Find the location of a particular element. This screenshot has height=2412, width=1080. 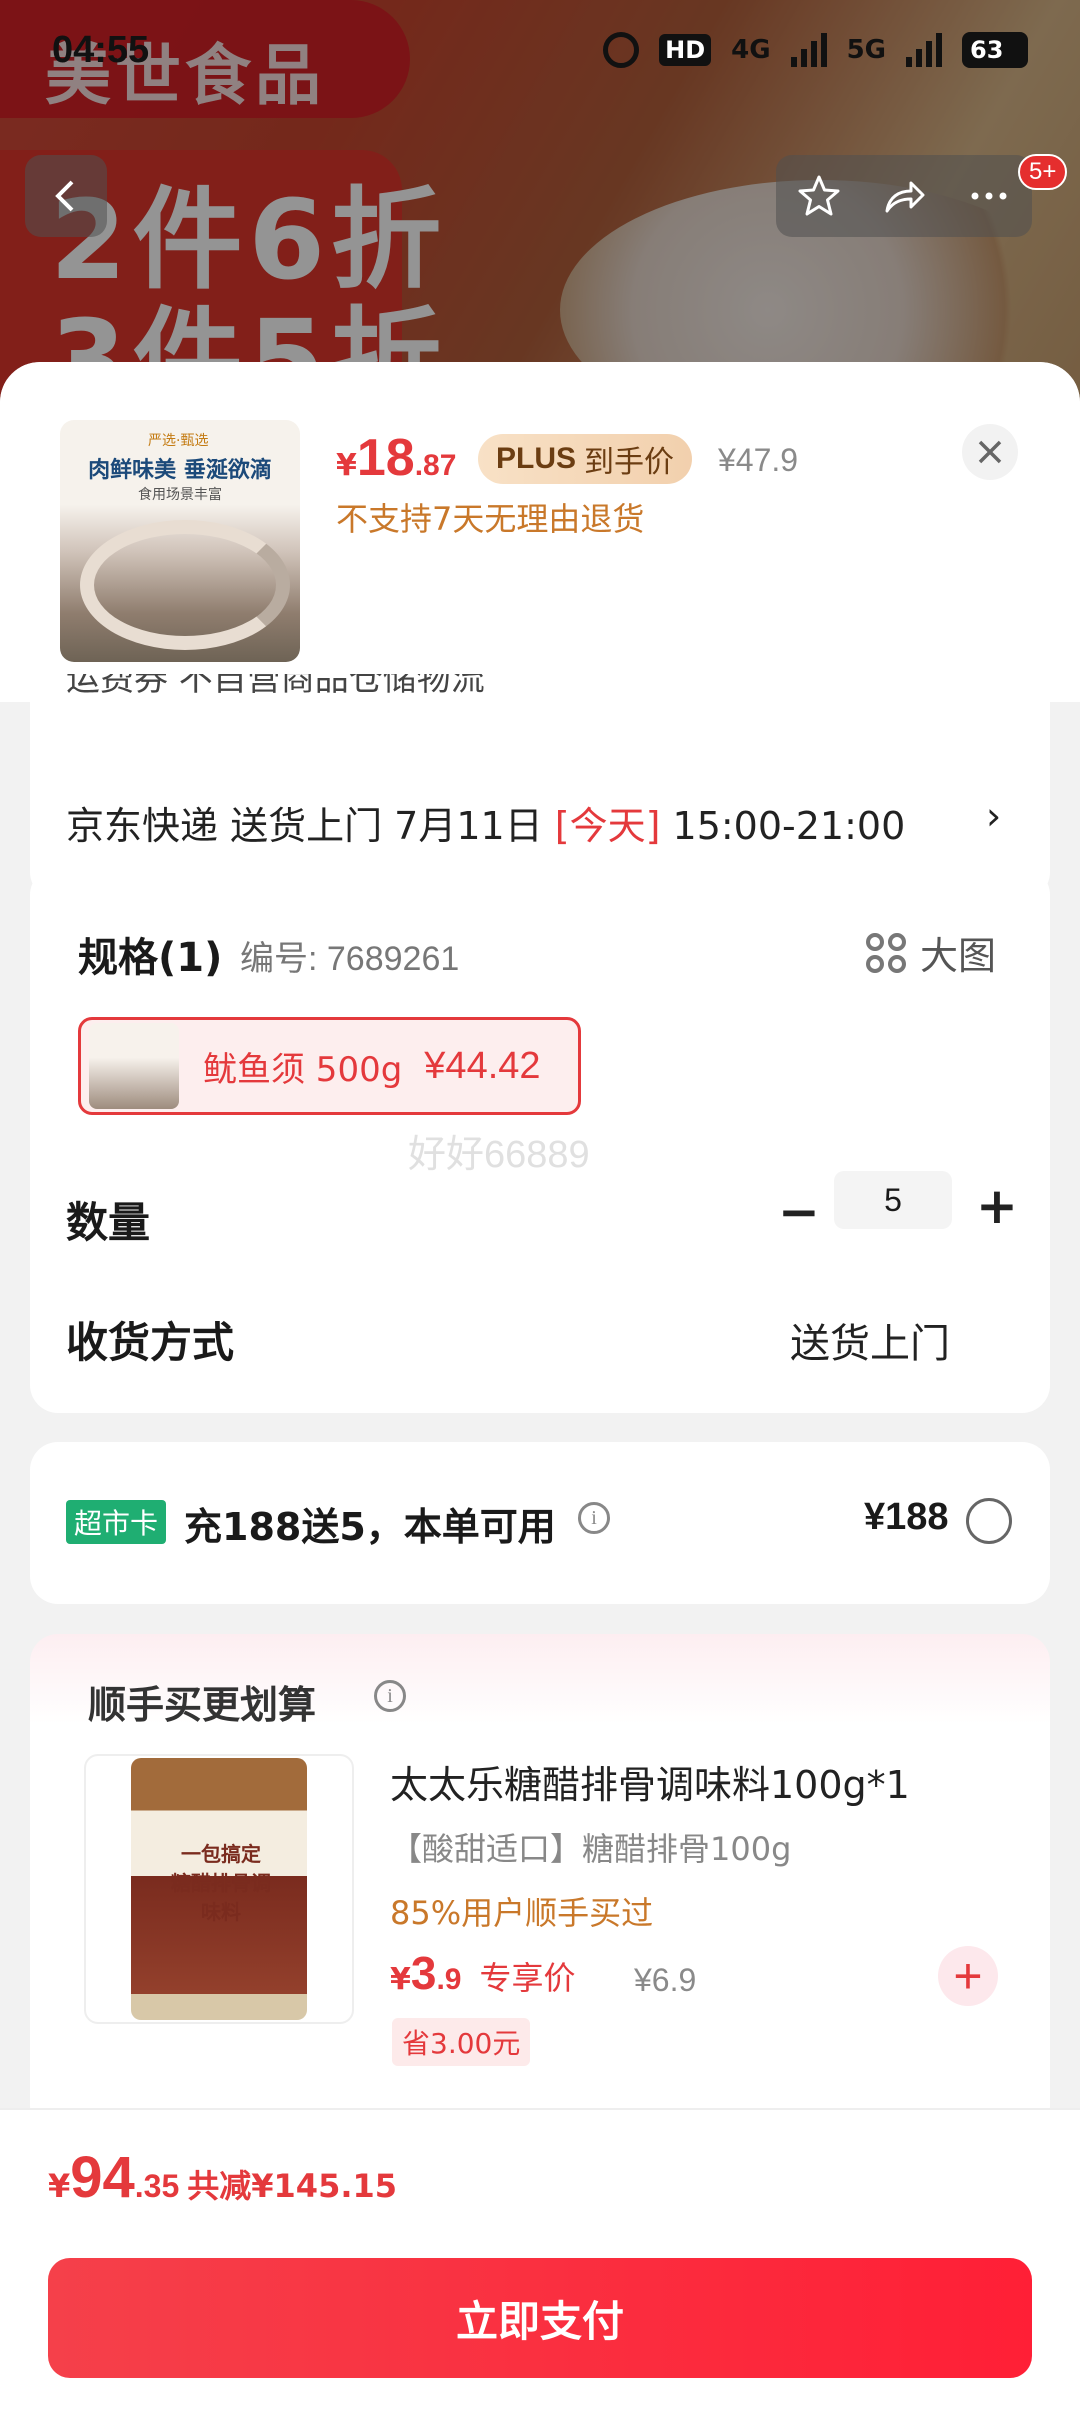

thumb-subtitle: 食用场景丰富 is located at coordinates (180, 495).